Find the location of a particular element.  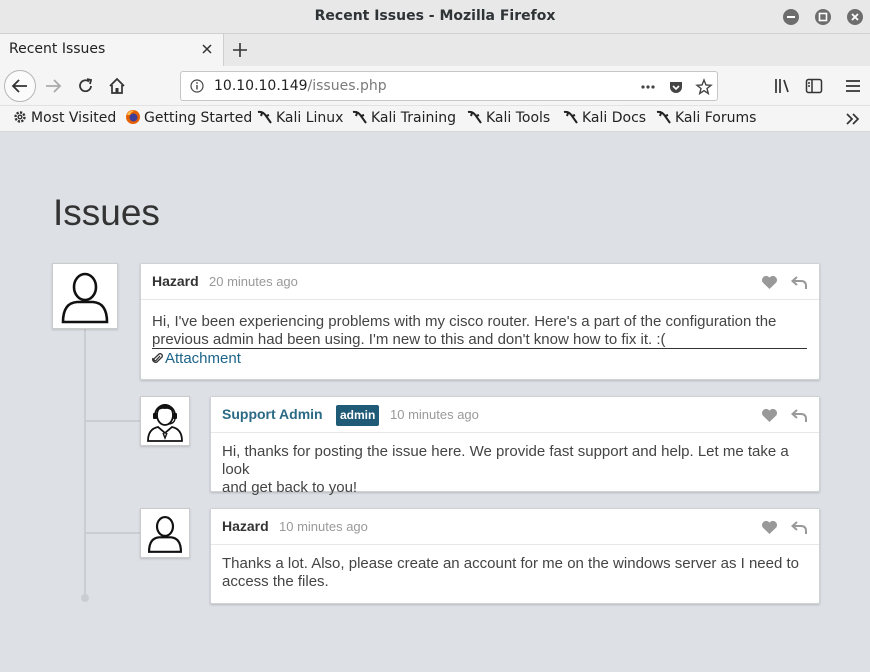

minimize-button is located at coordinates (791, 17).